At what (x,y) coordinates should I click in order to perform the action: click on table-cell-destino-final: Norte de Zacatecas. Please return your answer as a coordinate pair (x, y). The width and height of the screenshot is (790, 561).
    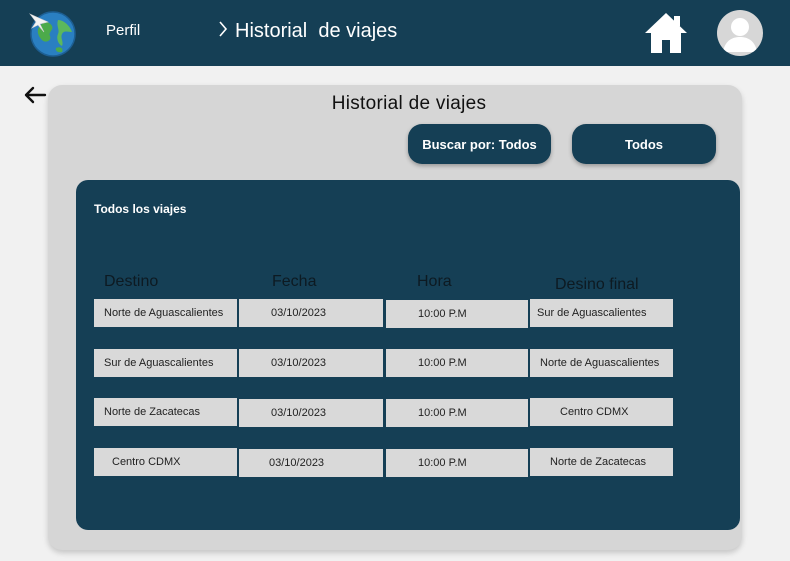
    Looking at the image, I should click on (601, 462).